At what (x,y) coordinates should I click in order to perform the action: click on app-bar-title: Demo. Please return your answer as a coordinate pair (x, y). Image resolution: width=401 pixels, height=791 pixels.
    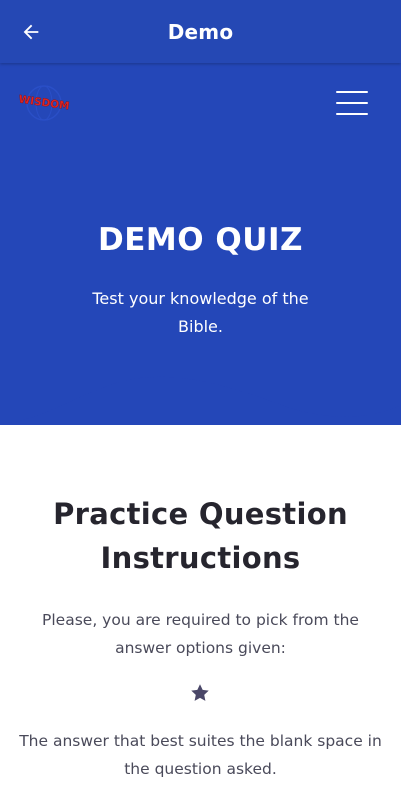
    Looking at the image, I should click on (200, 31).